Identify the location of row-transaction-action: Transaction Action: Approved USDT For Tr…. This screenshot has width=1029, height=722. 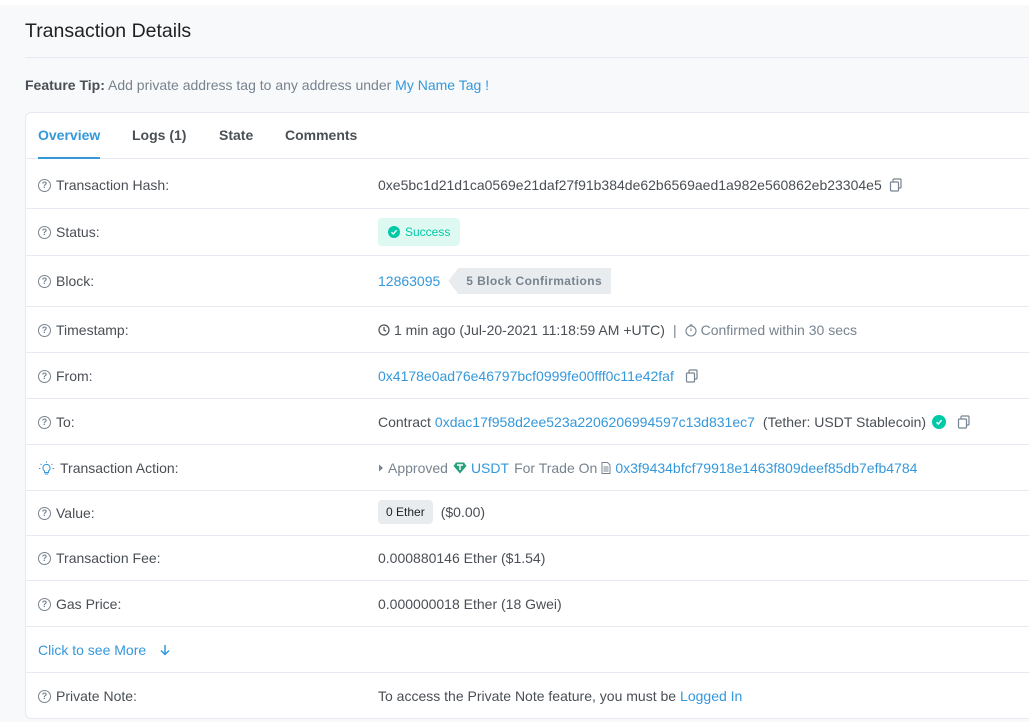
(527, 468).